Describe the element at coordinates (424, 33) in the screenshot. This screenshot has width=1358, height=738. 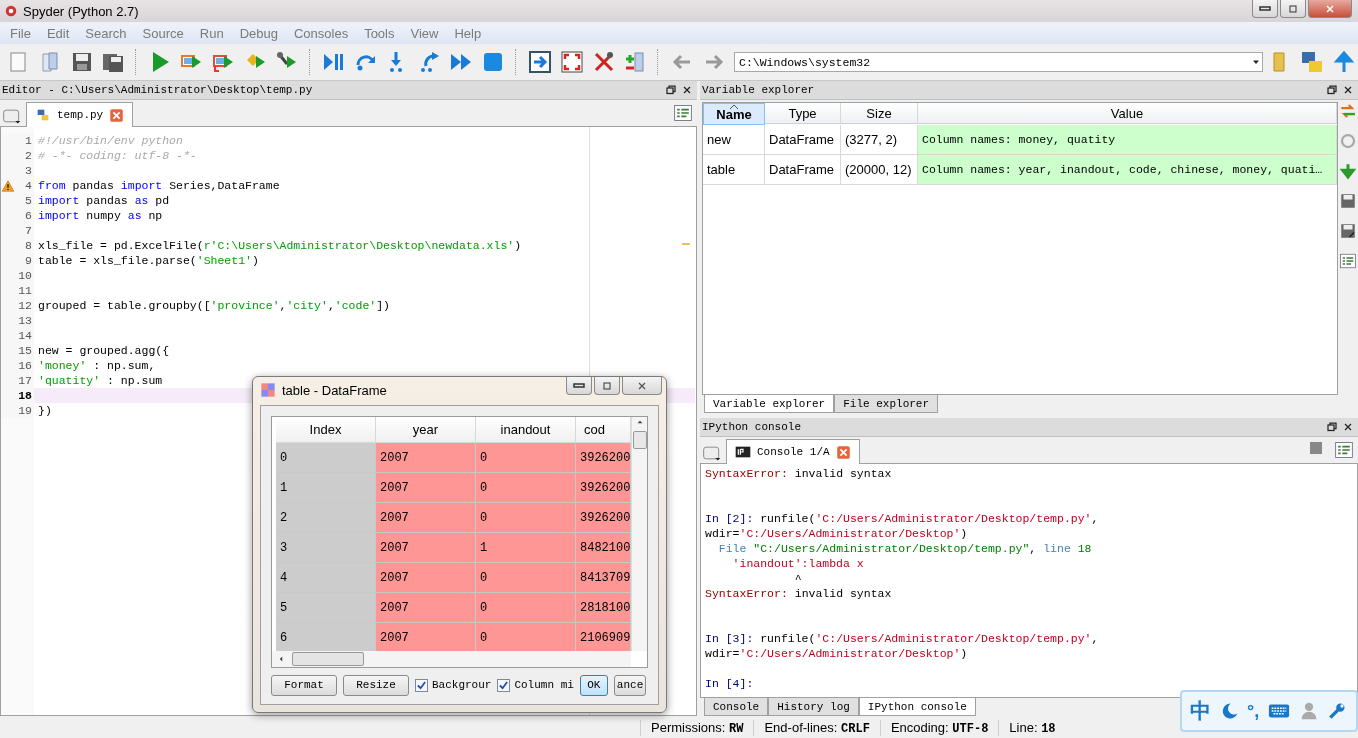
I see `menu-item: View` at that location.